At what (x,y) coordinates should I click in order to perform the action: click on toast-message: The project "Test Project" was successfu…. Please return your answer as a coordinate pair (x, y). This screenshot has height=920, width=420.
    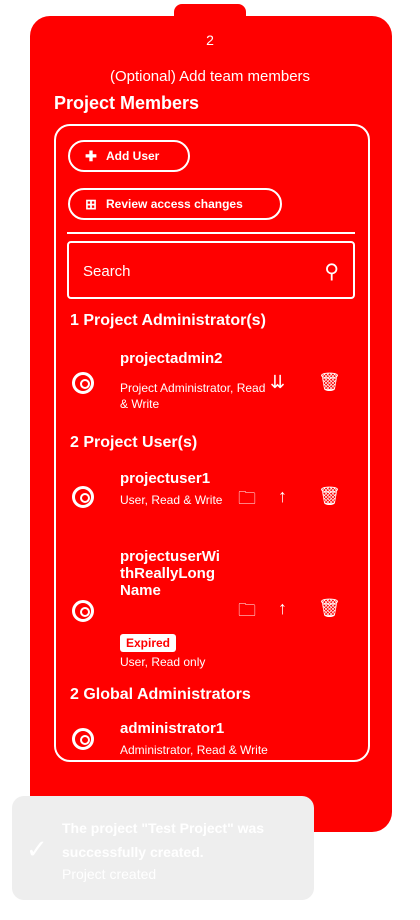
    Looking at the image, I should click on (163, 840).